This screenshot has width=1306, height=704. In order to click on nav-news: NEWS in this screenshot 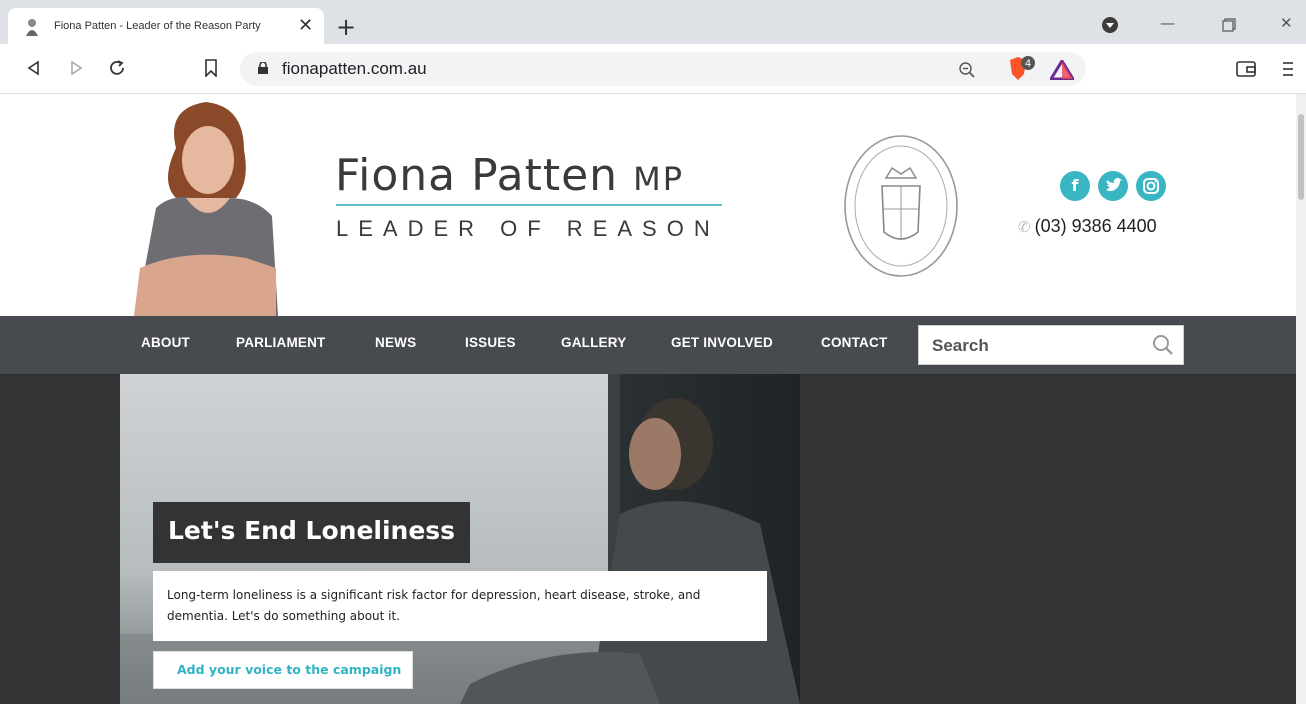, I will do `click(395, 342)`.